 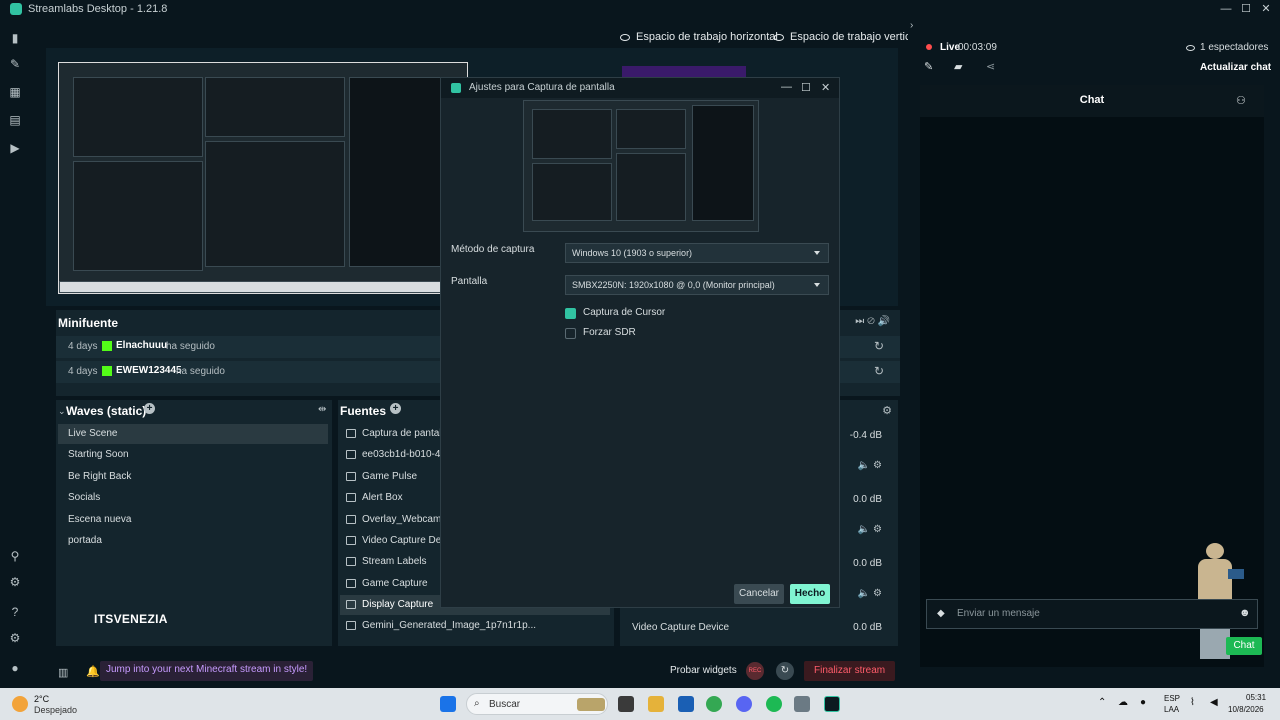 I want to click on cloud-icon: ☁, so click(x=1123, y=702).